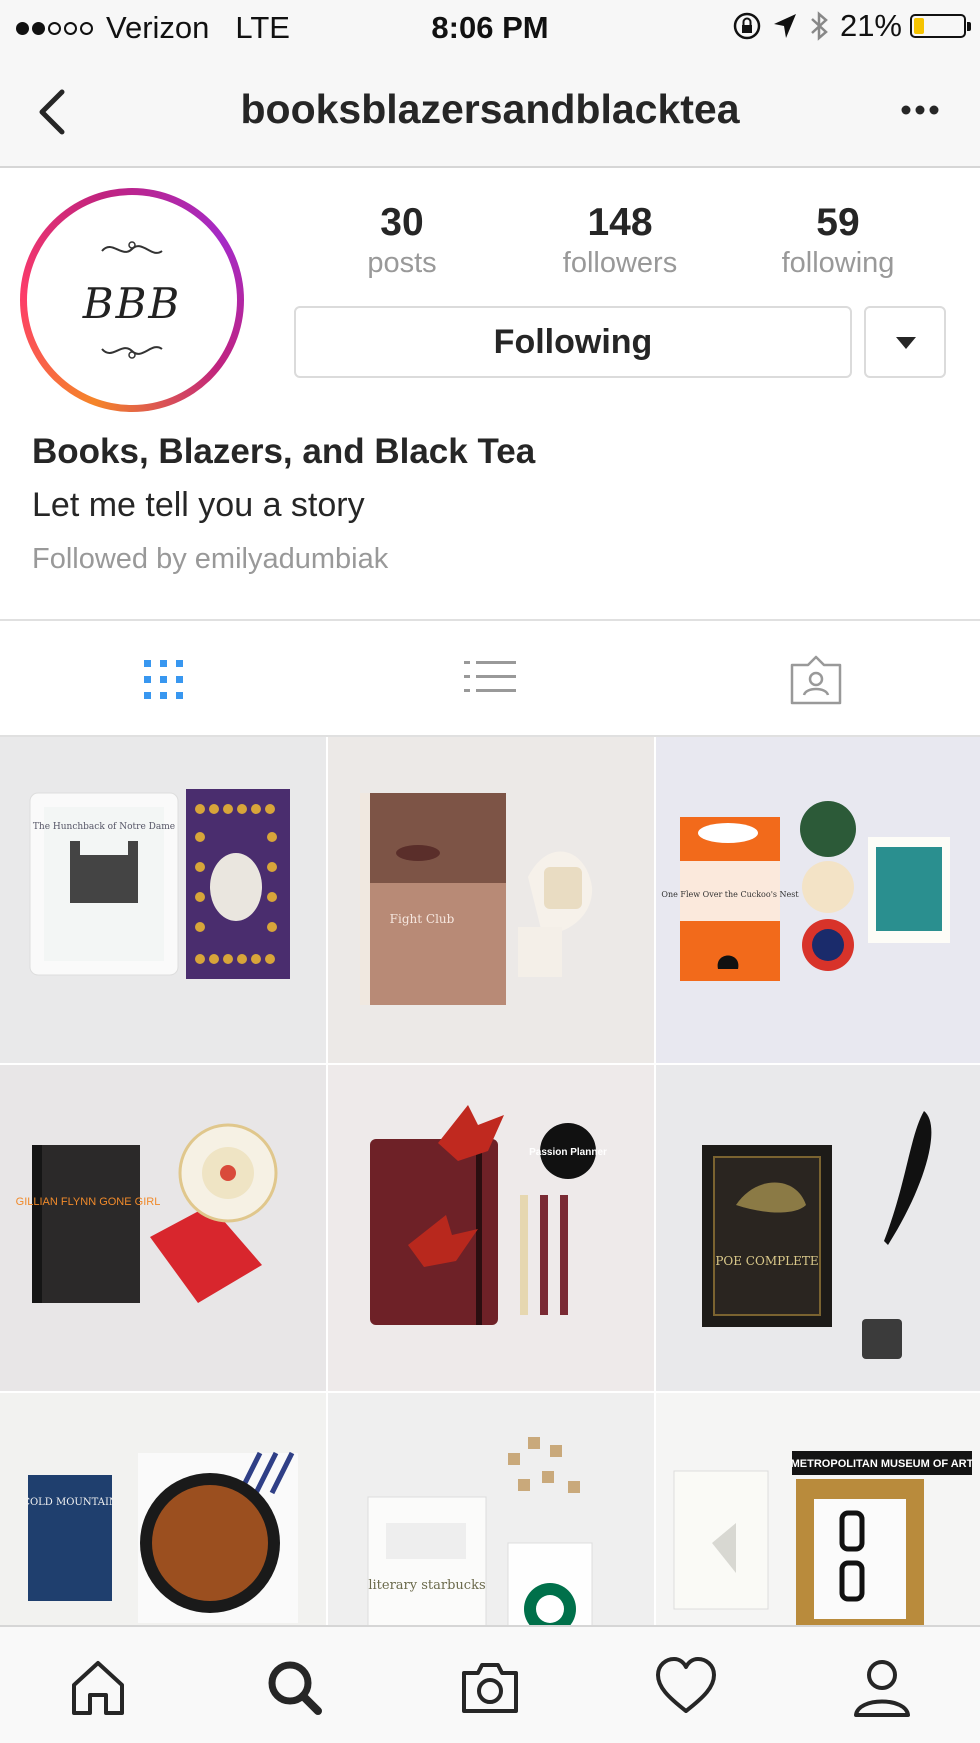  I want to click on followed-by-text: Followed by emilyadumbiak, so click(210, 559).